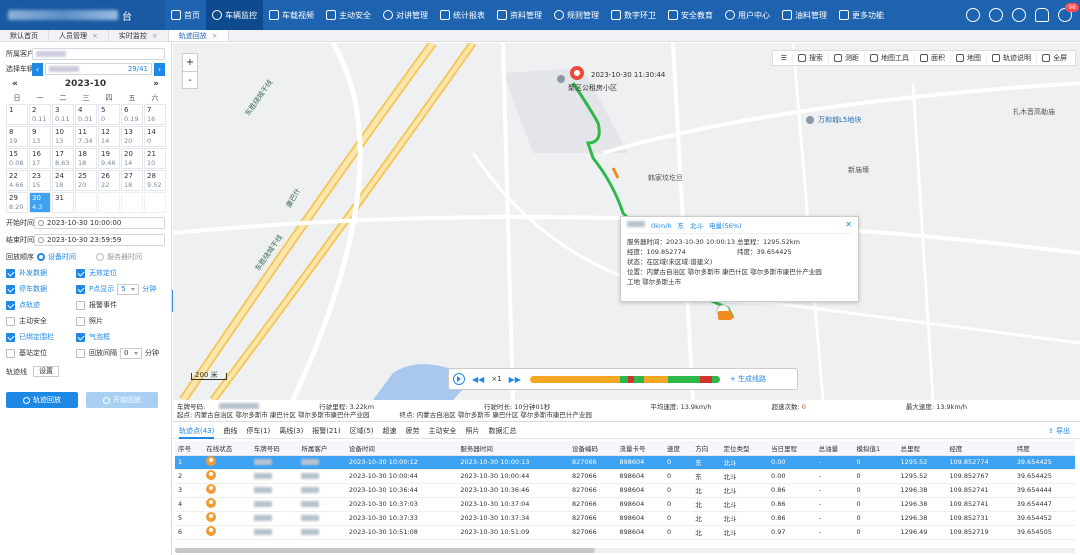 The height and width of the screenshot is (555, 1080). What do you see at coordinates (86, 180) in the screenshot?
I see `calendar-day: 25 20` at bounding box center [86, 180].